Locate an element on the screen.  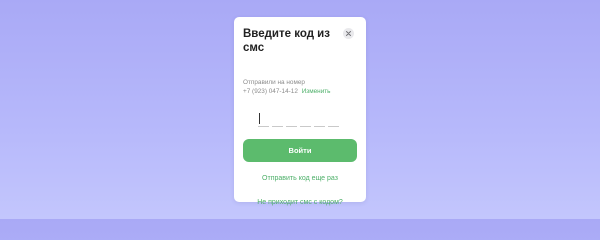
close-button is located at coordinates (348, 33).